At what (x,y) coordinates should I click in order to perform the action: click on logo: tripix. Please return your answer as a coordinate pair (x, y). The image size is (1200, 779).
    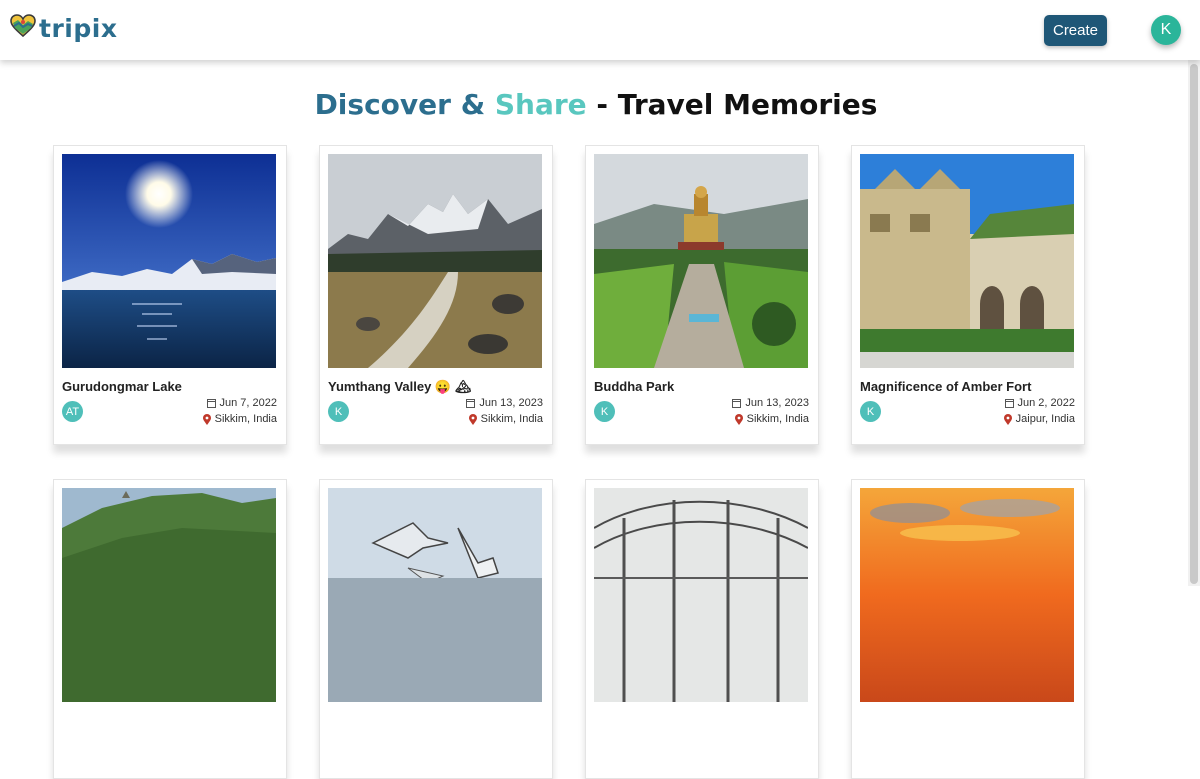
    Looking at the image, I should click on (63, 28).